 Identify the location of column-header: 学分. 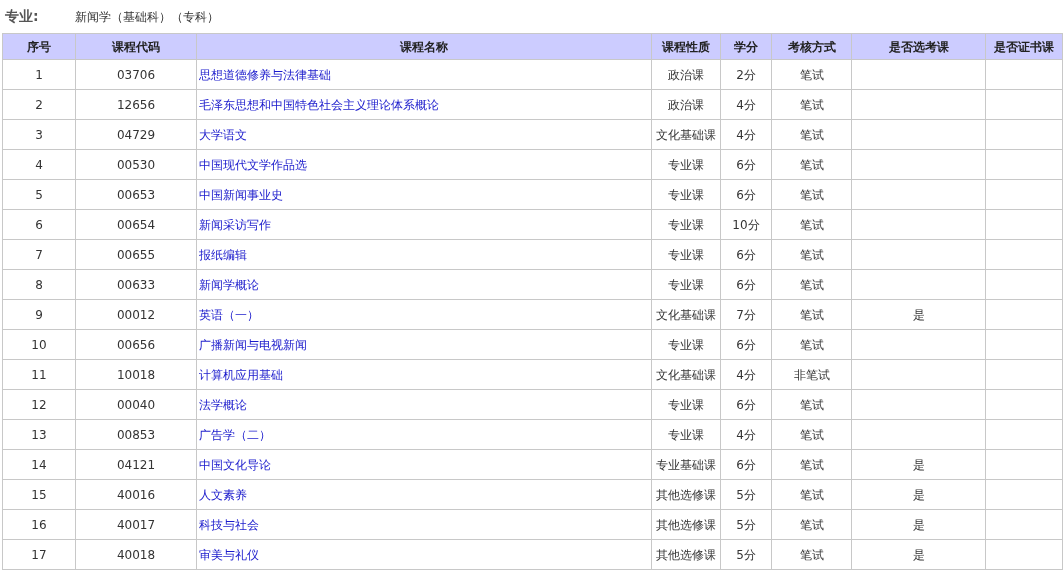
(746, 46).